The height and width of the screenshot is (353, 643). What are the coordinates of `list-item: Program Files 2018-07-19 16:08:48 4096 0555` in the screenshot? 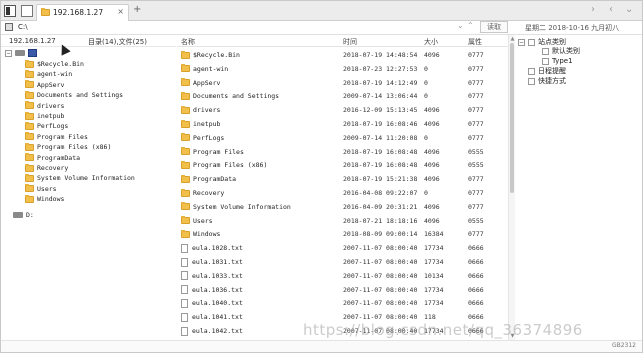 It's located at (342, 152).